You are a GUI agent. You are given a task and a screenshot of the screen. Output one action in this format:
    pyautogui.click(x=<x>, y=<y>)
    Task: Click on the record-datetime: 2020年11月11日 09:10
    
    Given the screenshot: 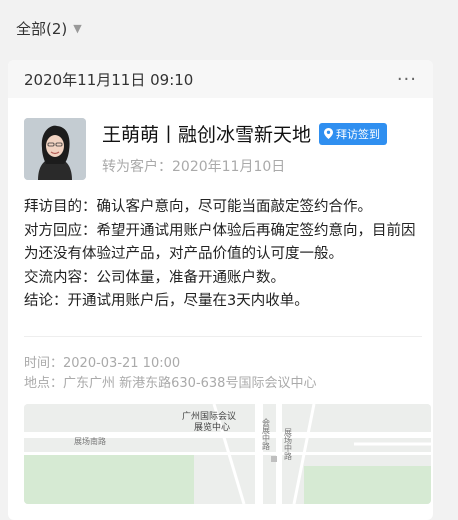 What is the action you would take?
    pyautogui.click(x=109, y=79)
    